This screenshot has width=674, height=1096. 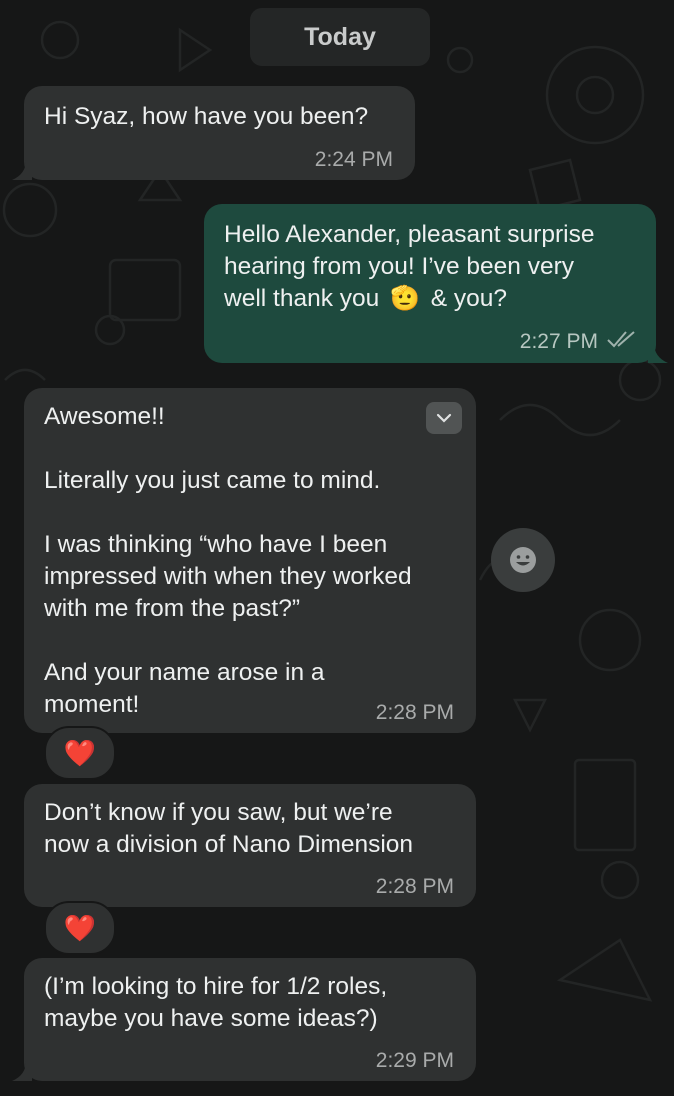 What do you see at coordinates (405, 298) in the screenshot?
I see `saluting-face-emoji: 🫡` at bounding box center [405, 298].